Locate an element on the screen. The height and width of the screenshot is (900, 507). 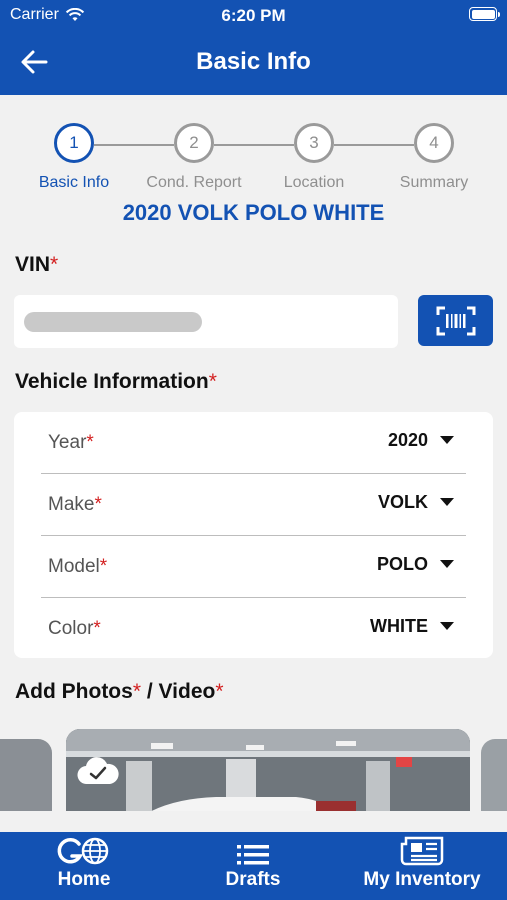
step-summary: 4 Summary is located at coordinates (433, 157).